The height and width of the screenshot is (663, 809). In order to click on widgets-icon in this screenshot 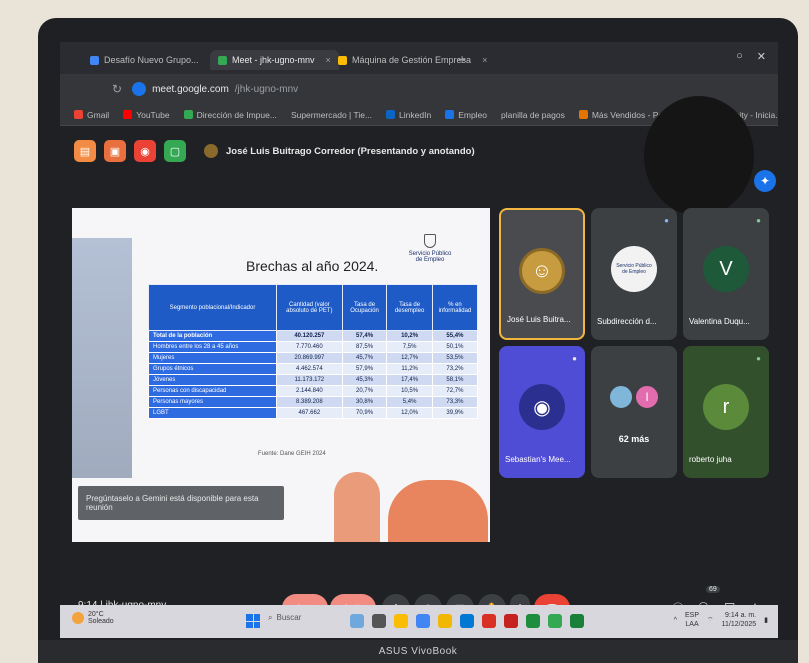, I will do `click(357, 621)`.